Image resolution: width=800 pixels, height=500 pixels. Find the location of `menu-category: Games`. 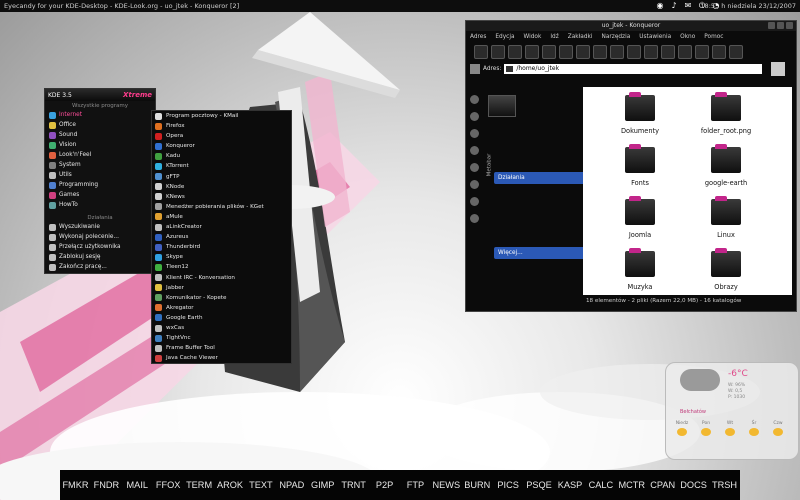

menu-category: Games is located at coordinates (100, 195).